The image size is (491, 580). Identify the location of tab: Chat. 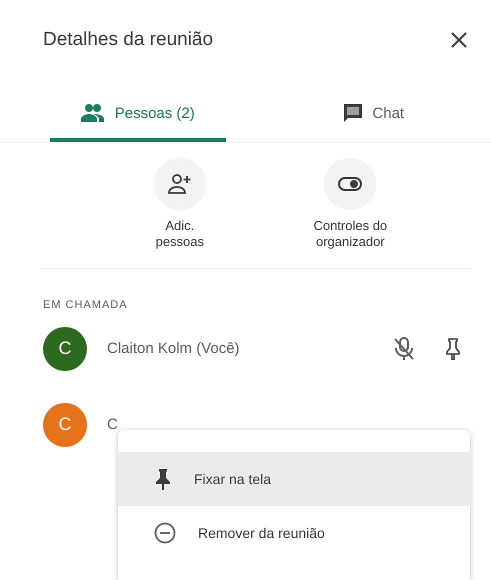
(373, 118).